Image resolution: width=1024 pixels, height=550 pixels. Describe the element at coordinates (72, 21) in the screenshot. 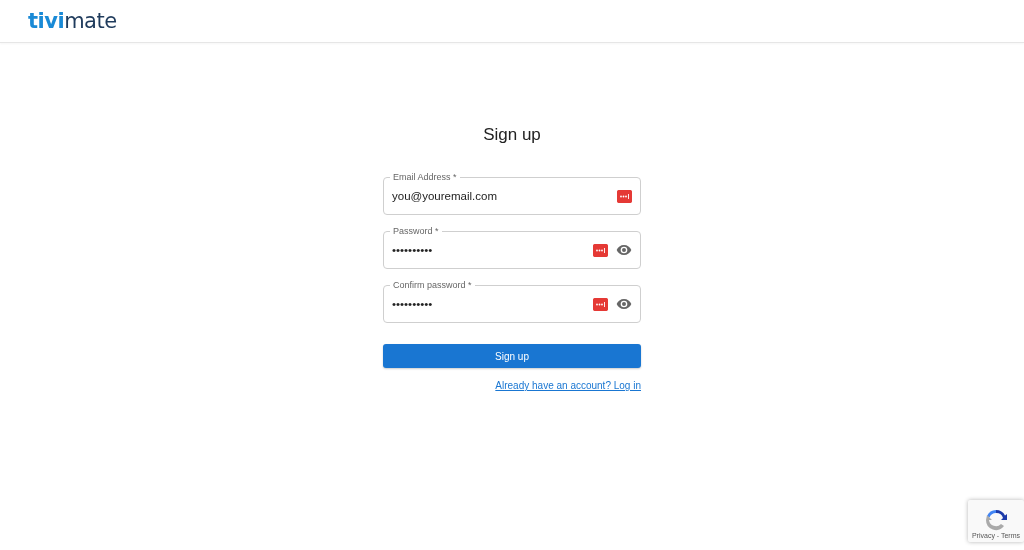

I see `logo: tivimate` at that location.